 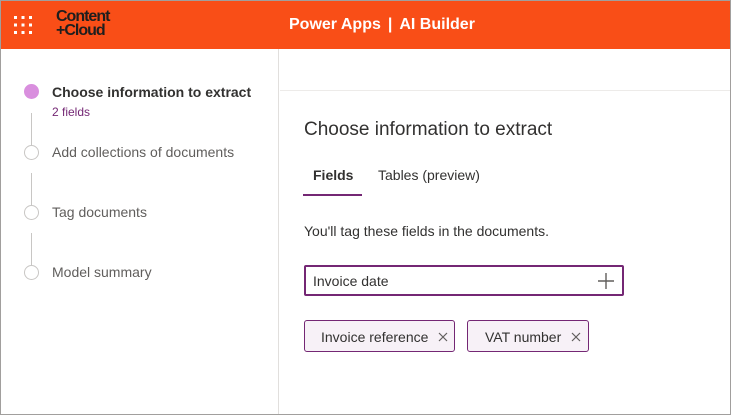 I want to click on app-name: Power Apps, so click(x=335, y=24).